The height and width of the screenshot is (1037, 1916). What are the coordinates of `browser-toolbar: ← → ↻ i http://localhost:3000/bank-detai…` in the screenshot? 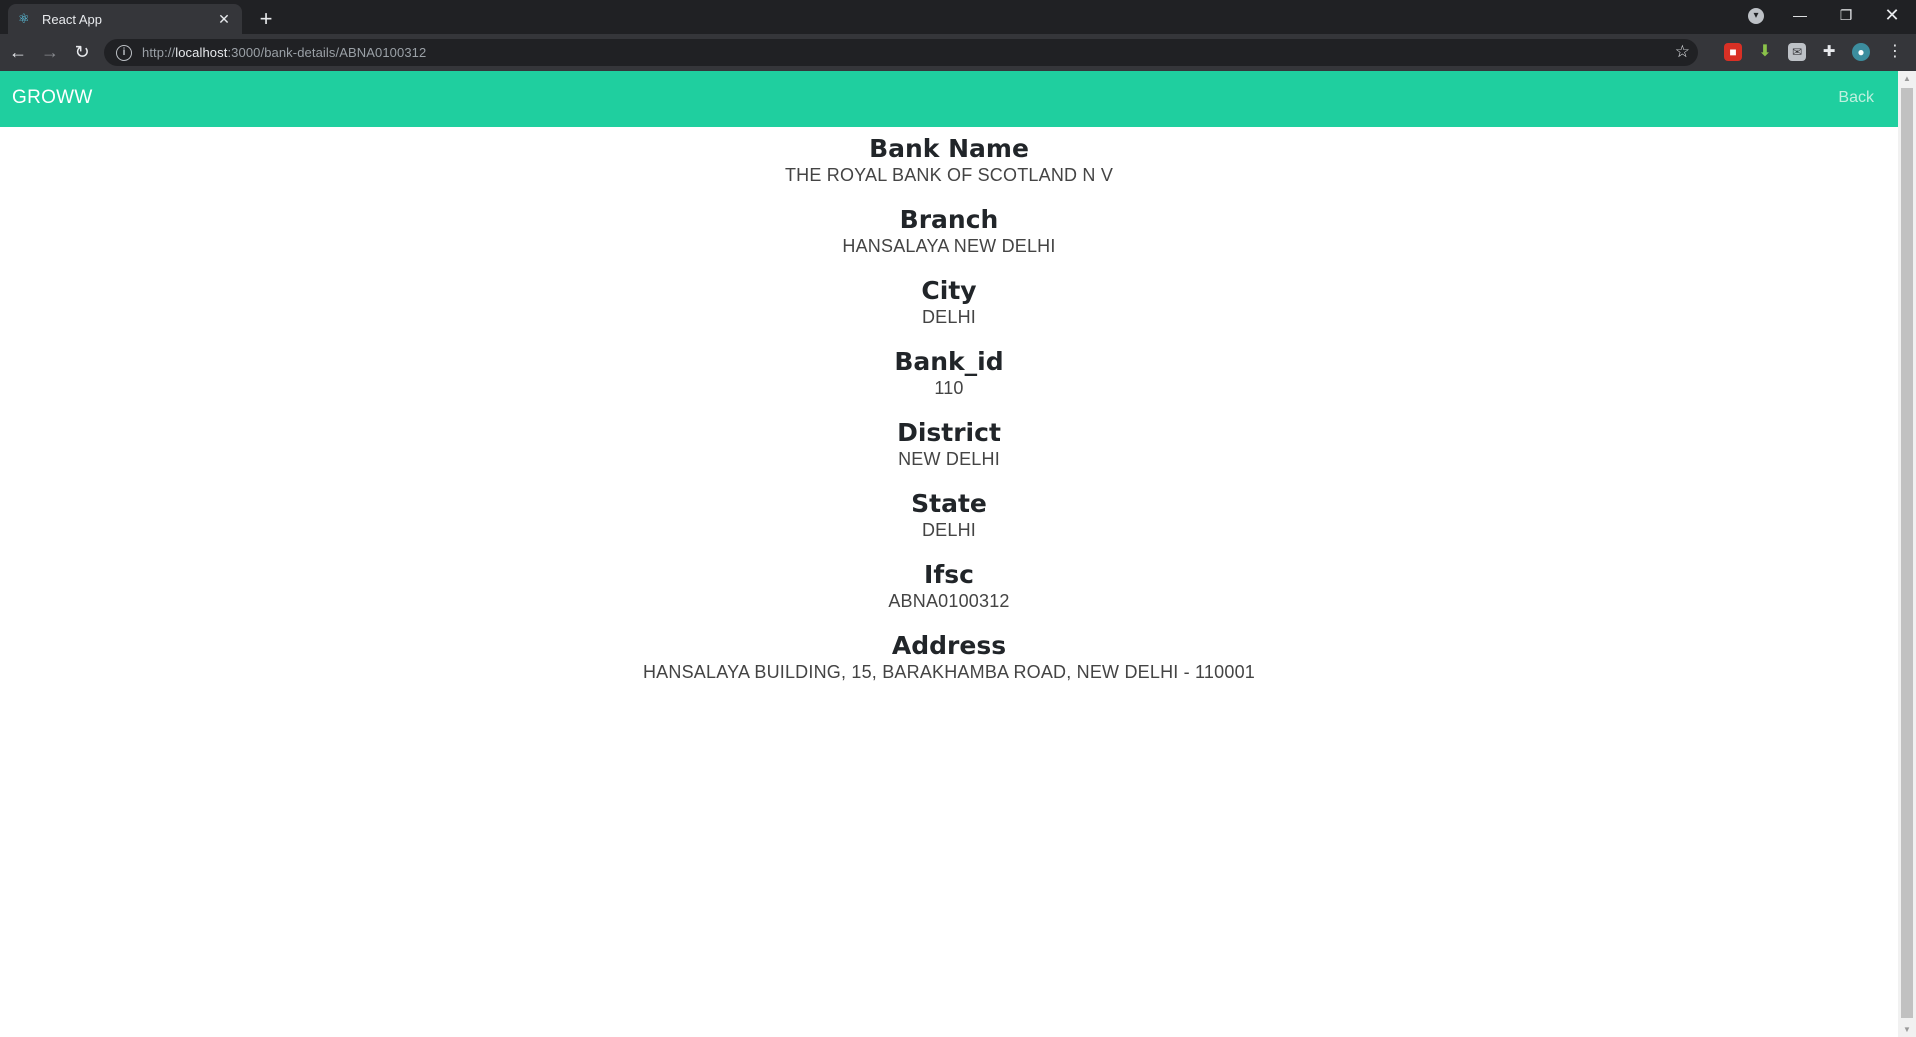 It's located at (958, 52).